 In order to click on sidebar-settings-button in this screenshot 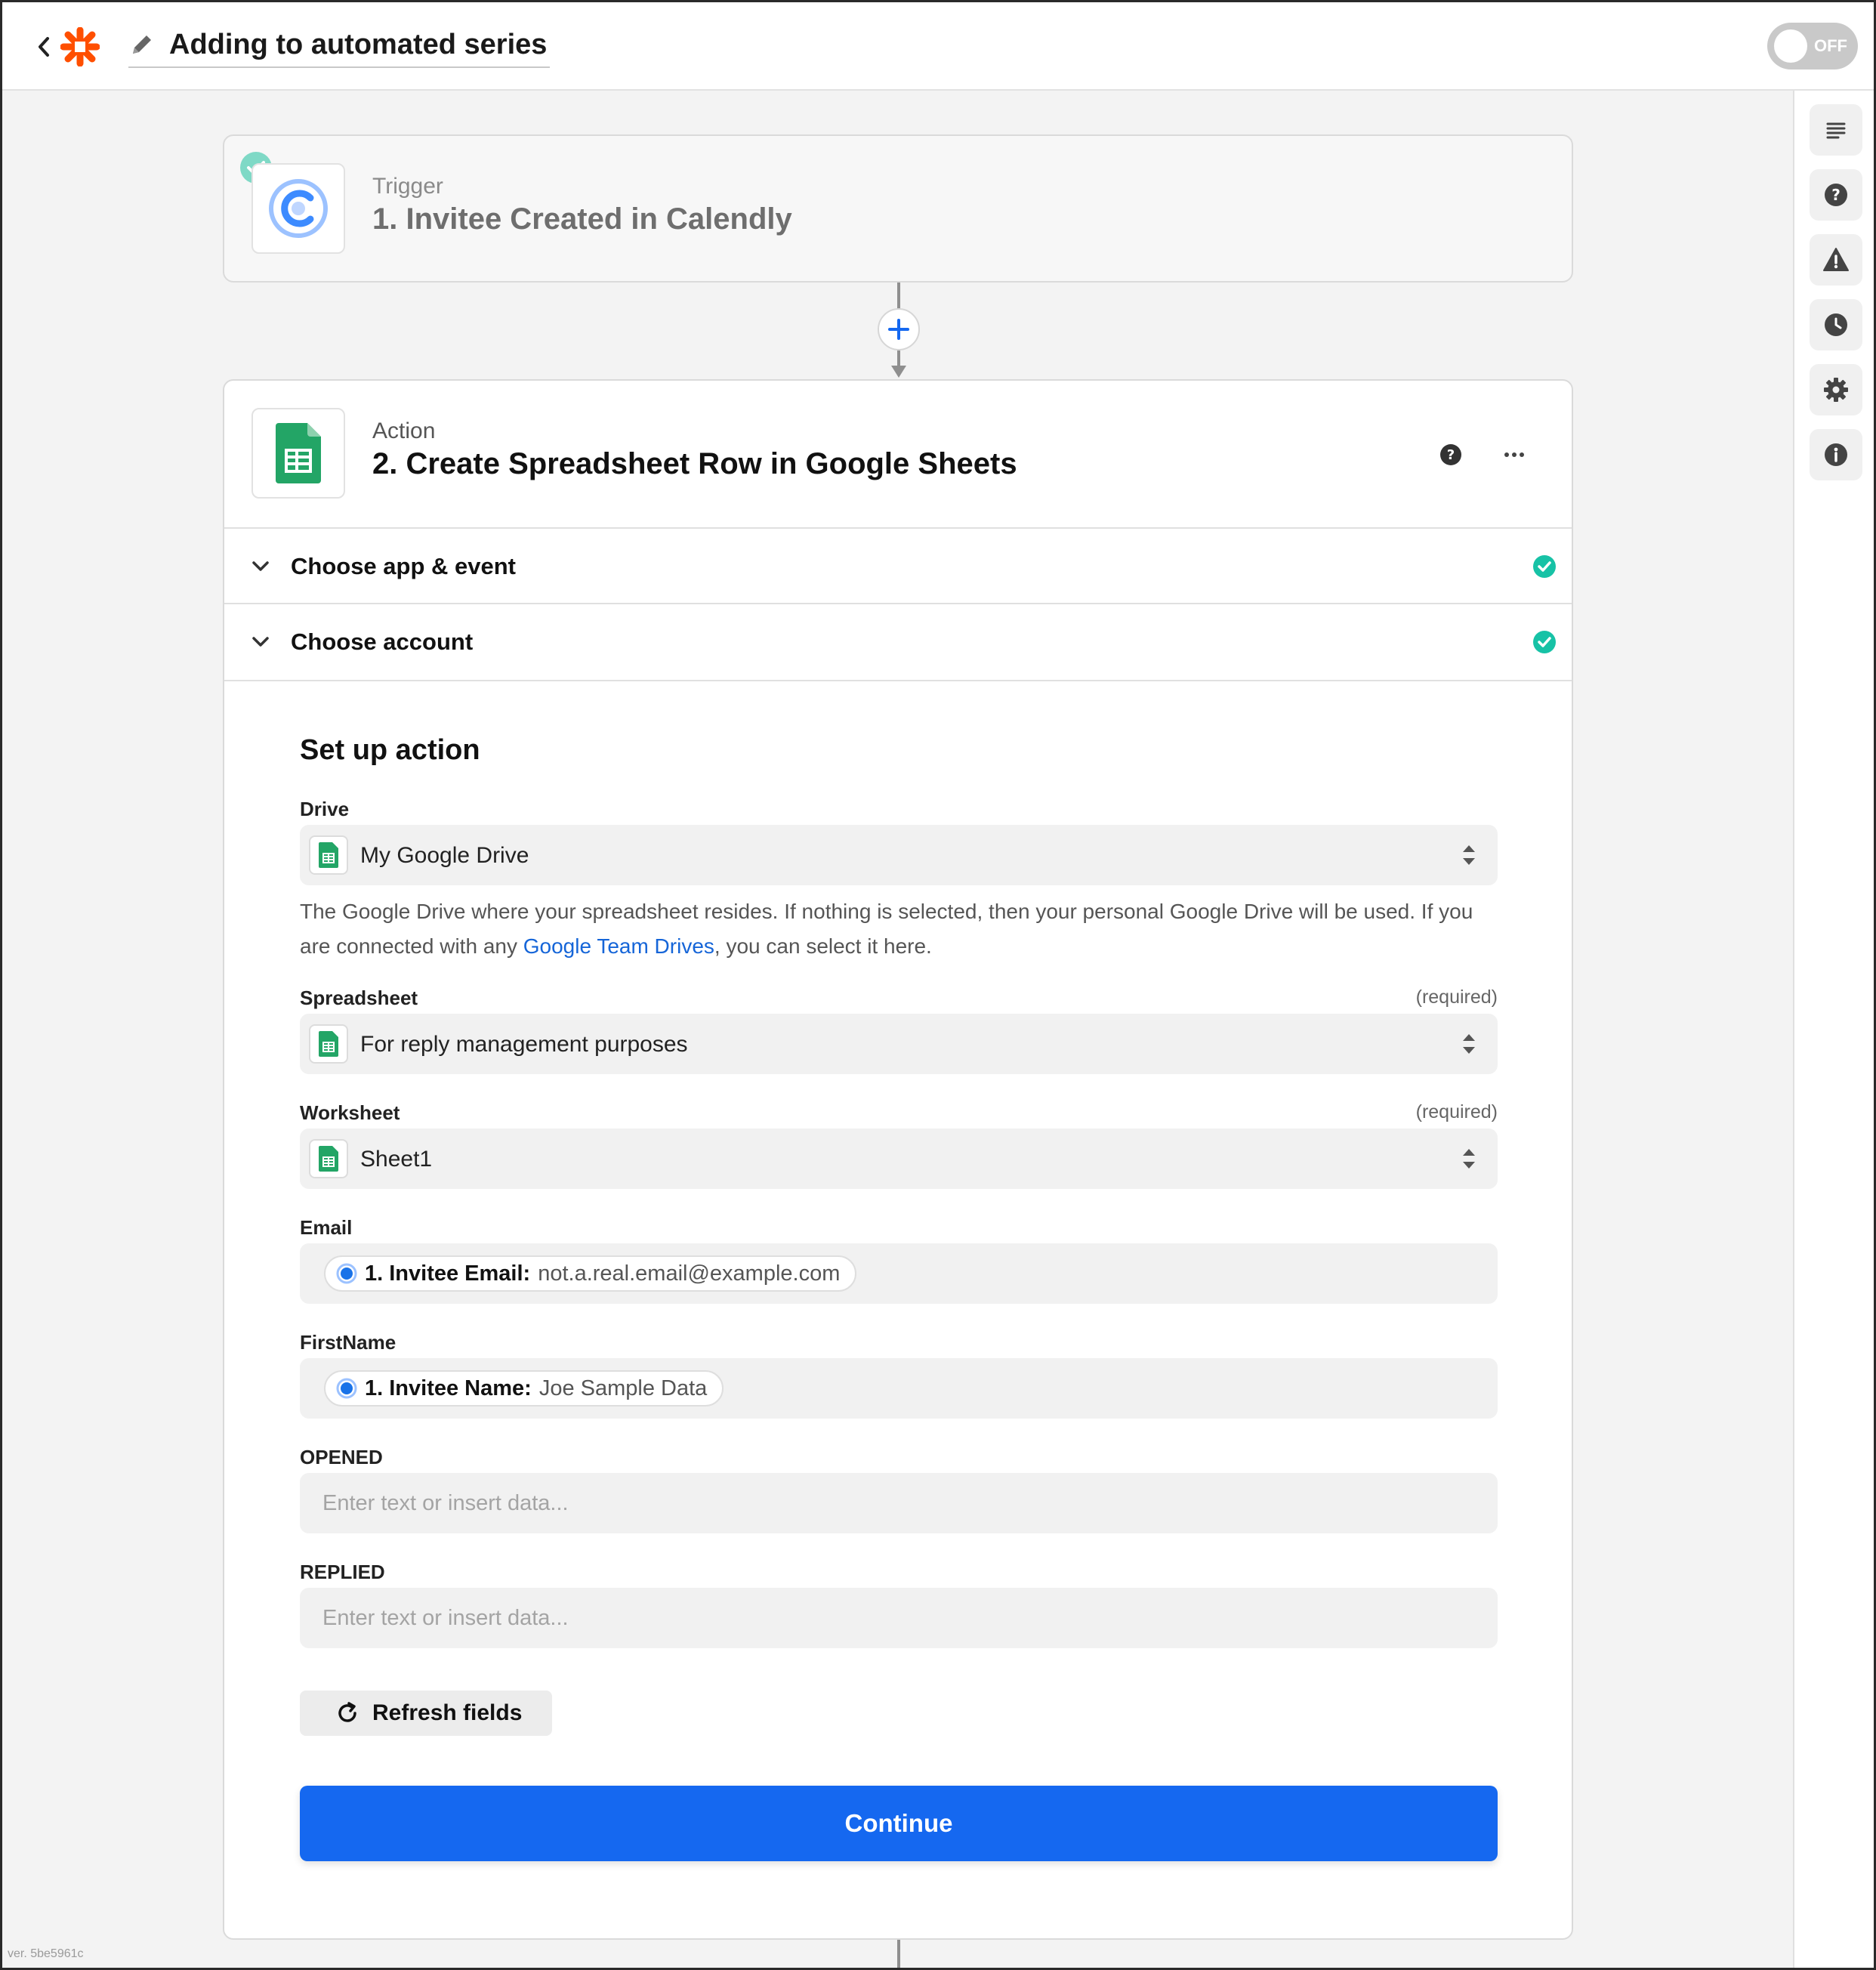, I will do `click(1836, 389)`.